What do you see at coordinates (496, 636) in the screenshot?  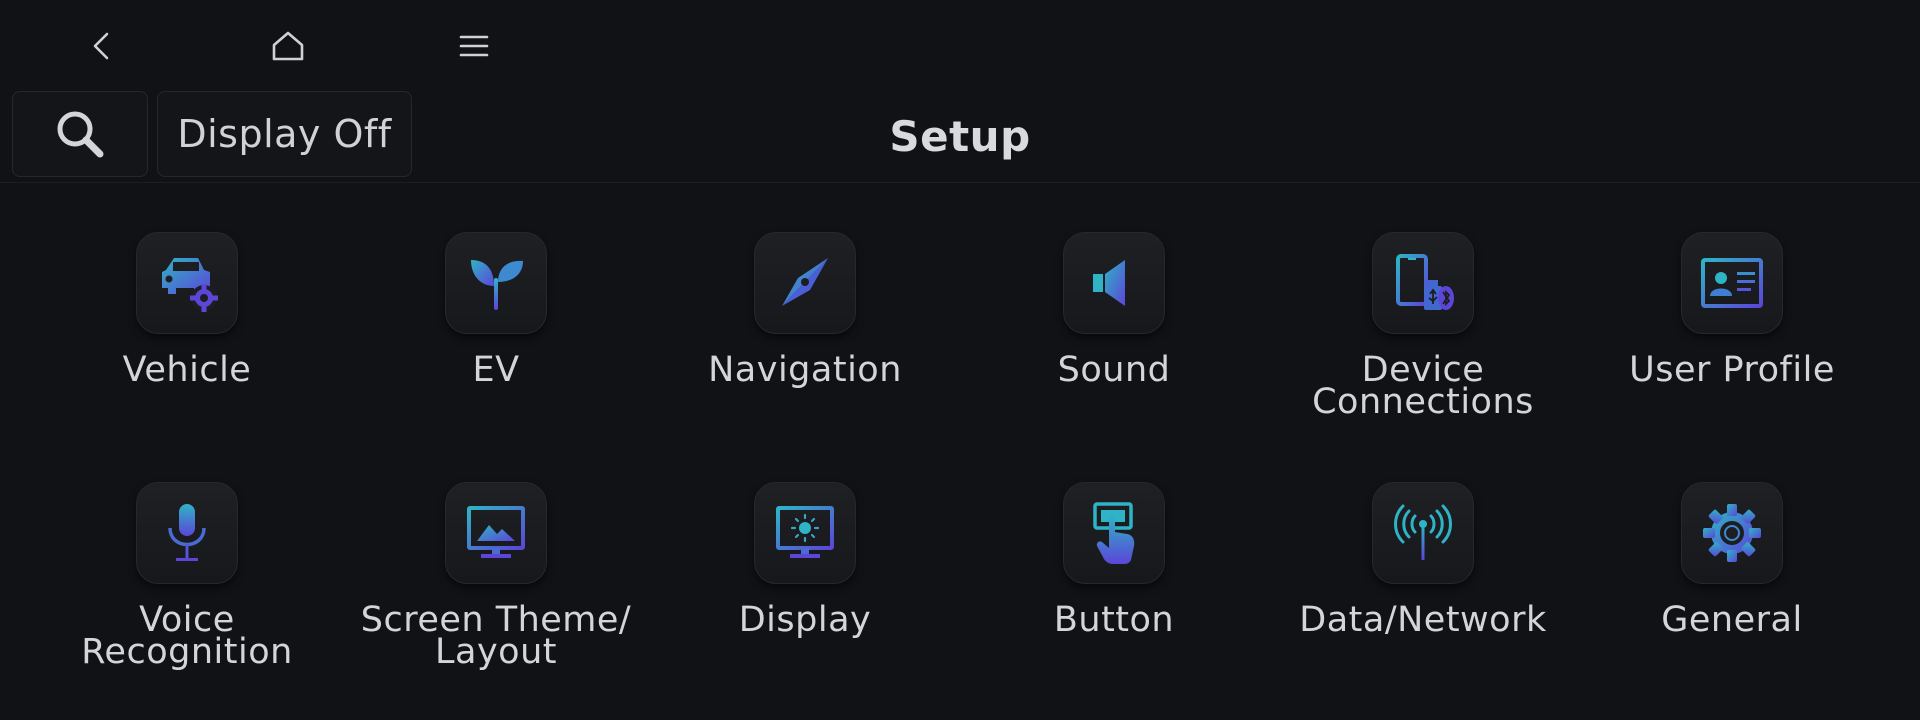 I see `setting-label: Screen Theme/ Layout` at bounding box center [496, 636].